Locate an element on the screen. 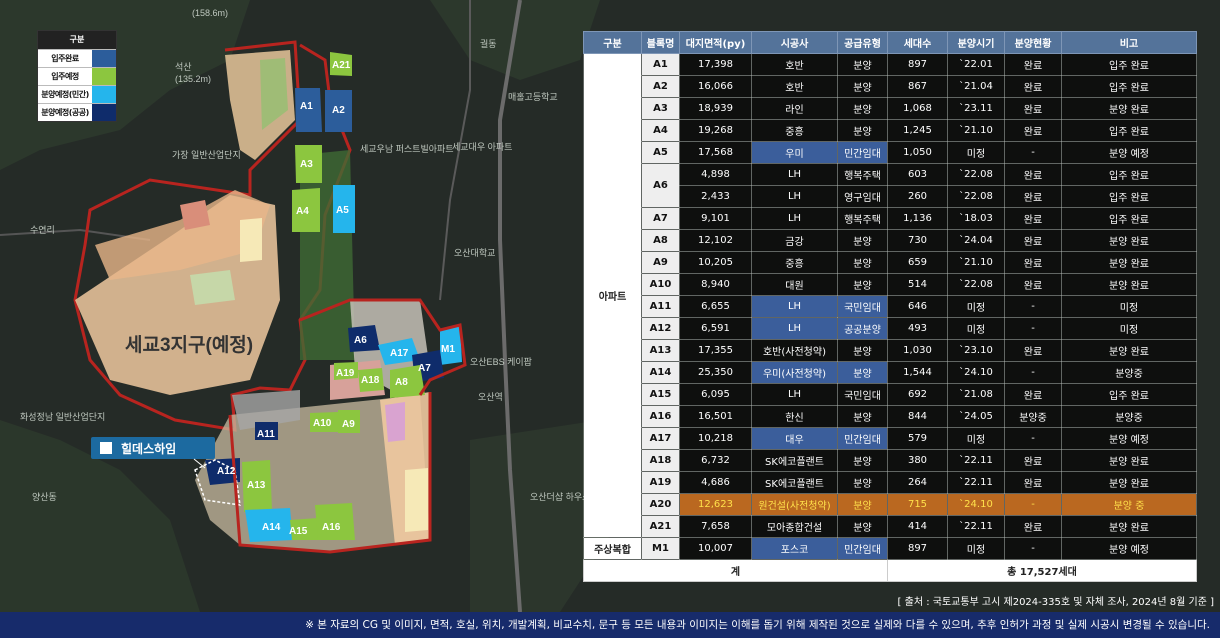  cell-block: A8 is located at coordinates (660, 240).